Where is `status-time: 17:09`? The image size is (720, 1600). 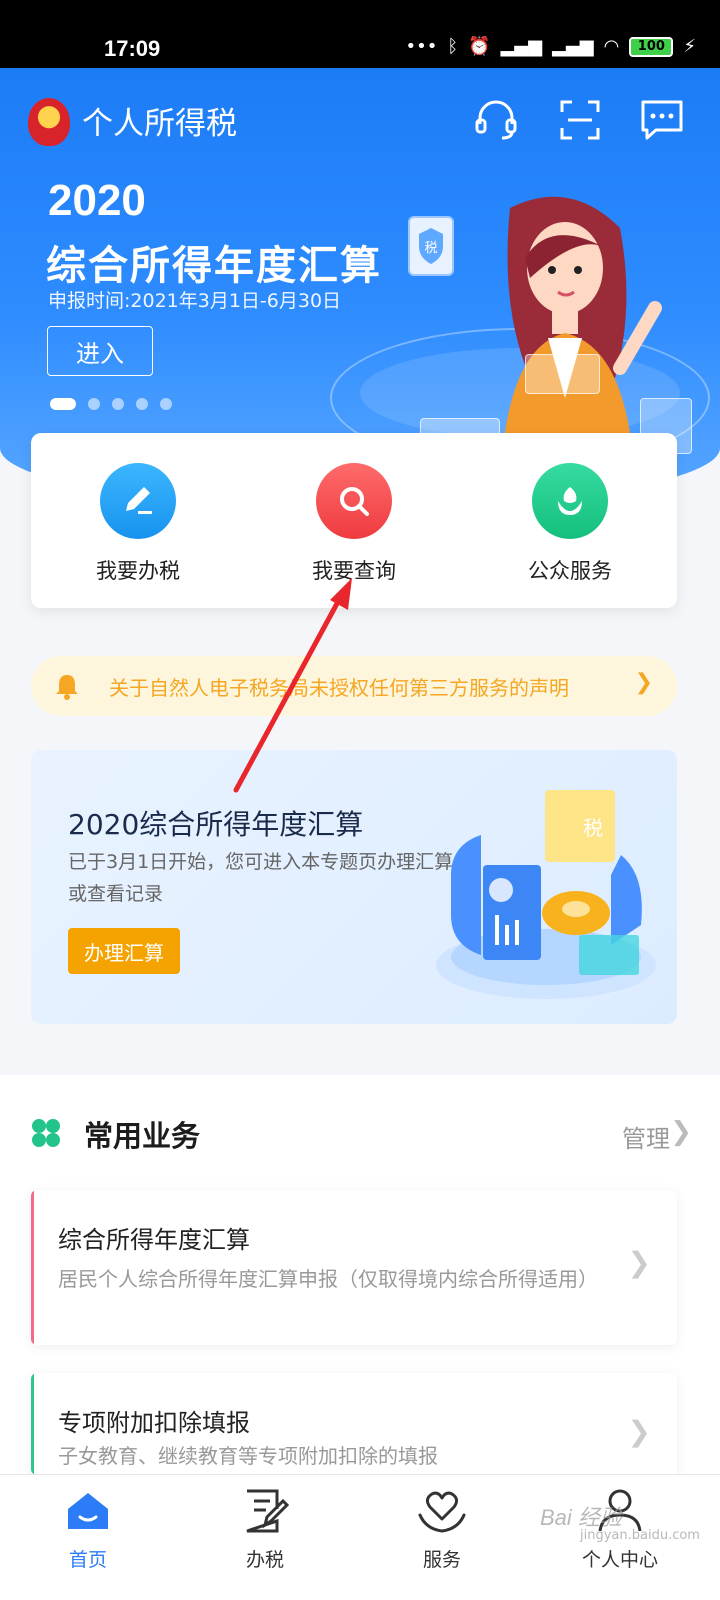
status-time: 17:09 is located at coordinates (132, 48).